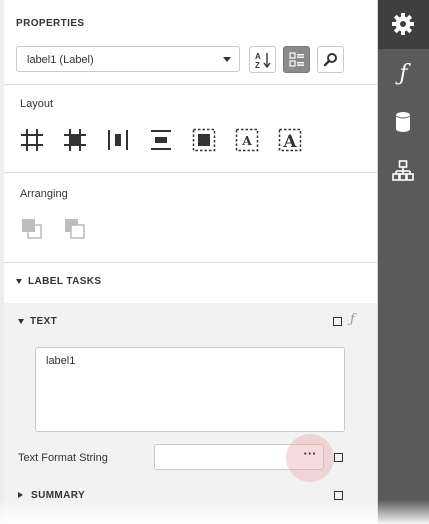 The width and height of the screenshot is (429, 524). I want to click on label-tasks-title: LABEL TASKS, so click(65, 281).